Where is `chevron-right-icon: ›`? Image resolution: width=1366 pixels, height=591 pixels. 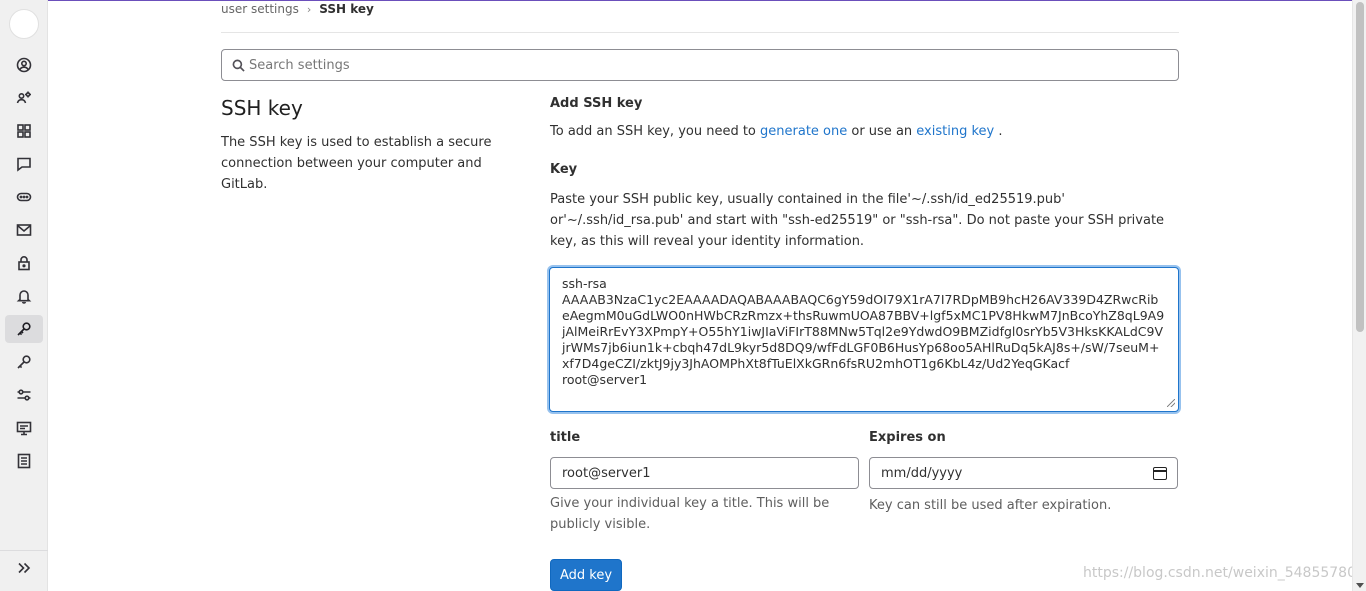
chevron-right-icon: › is located at coordinates (309, 9).